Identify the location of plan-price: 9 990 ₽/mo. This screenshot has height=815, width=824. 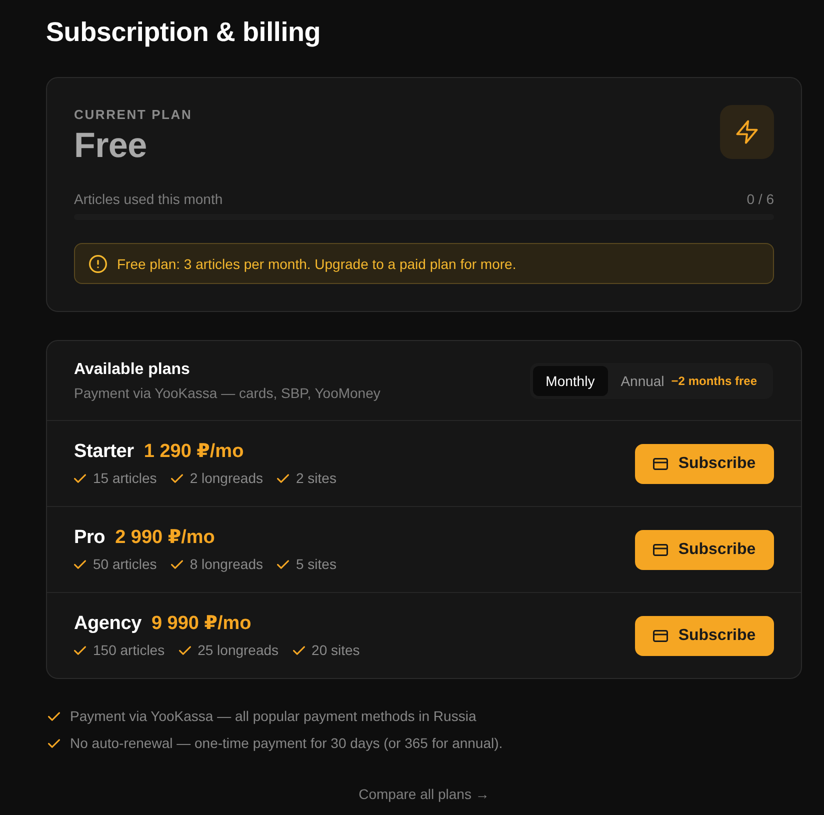
(201, 624).